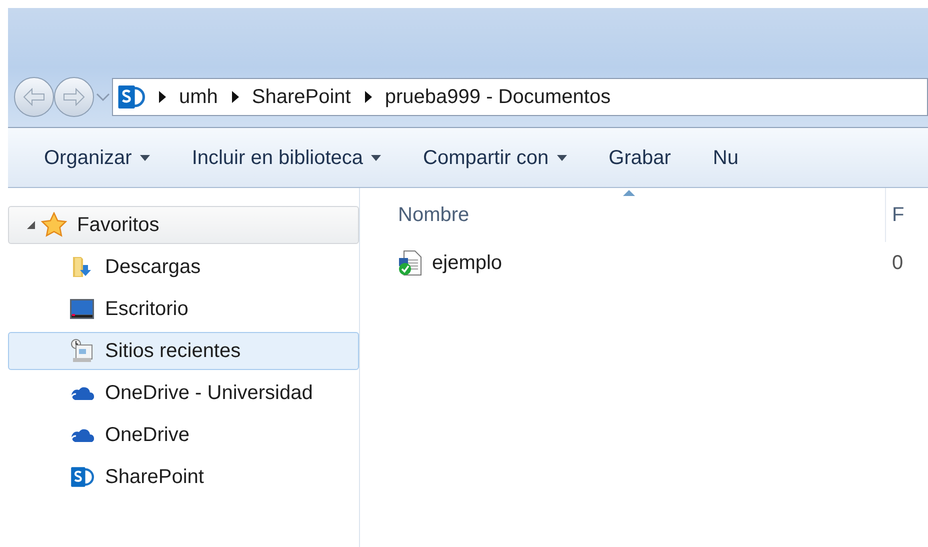 The height and width of the screenshot is (547, 928). I want to click on sidebar-item: Escritorio, so click(183, 309).